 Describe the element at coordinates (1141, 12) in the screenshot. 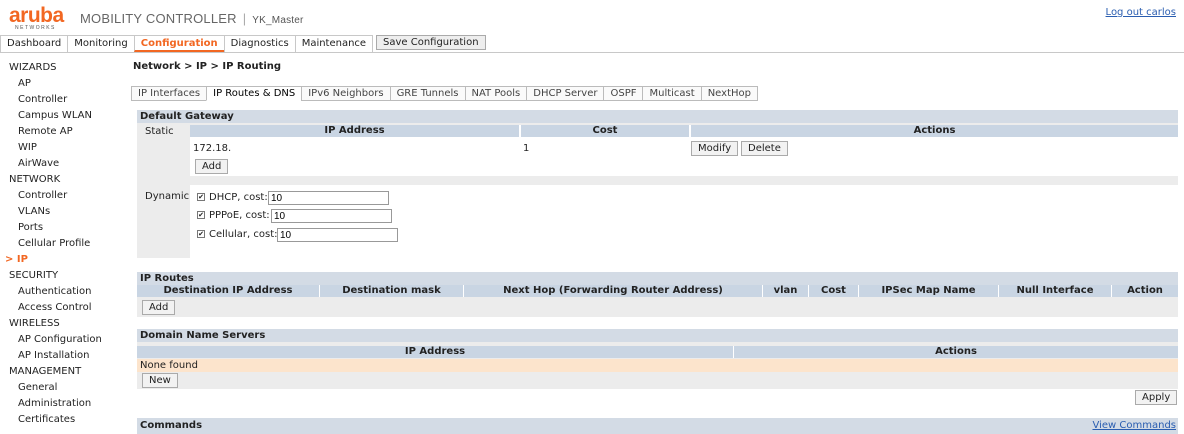

I see `logout-link: Log out carlos` at that location.